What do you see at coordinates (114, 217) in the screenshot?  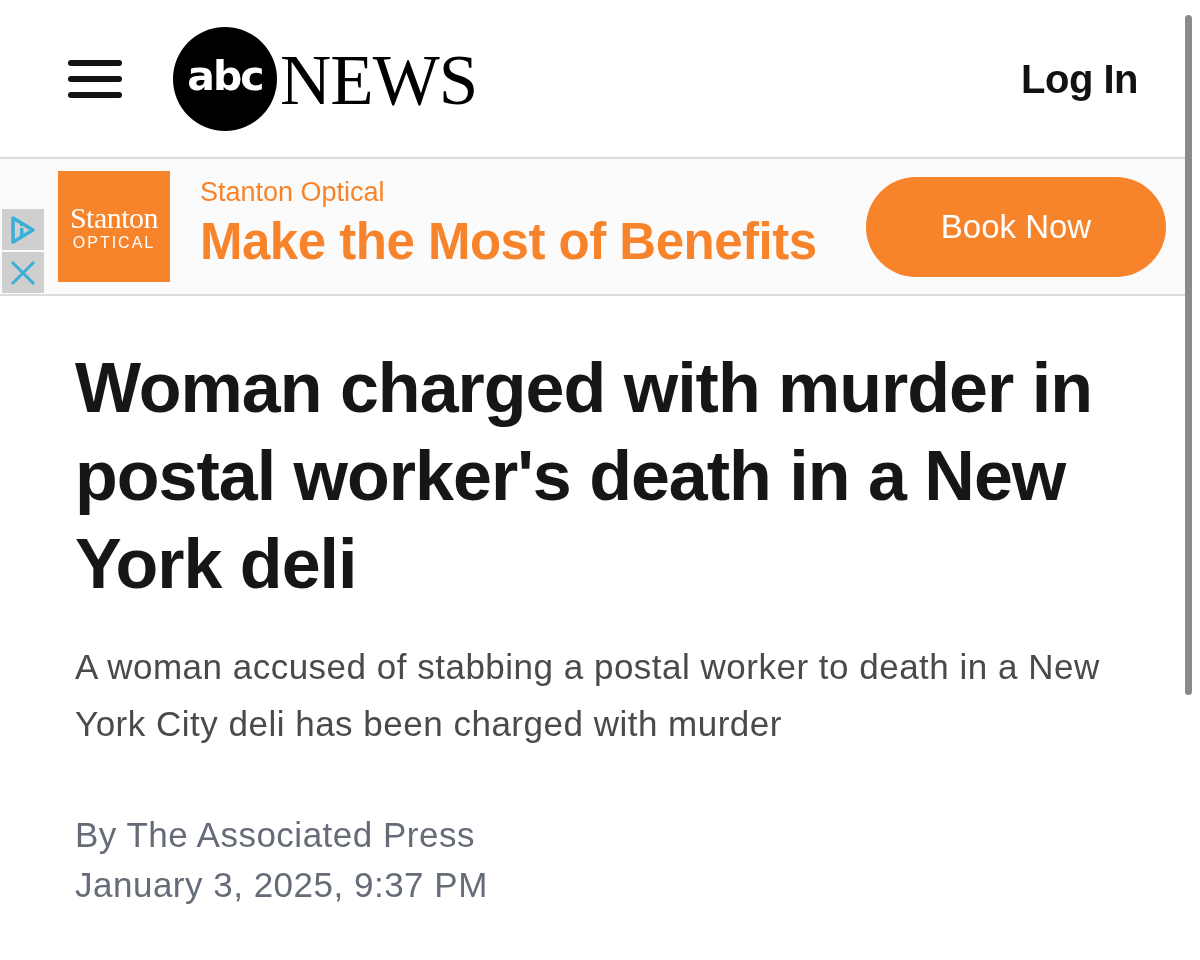 I see `advertiser-logo-name: Stanton` at bounding box center [114, 217].